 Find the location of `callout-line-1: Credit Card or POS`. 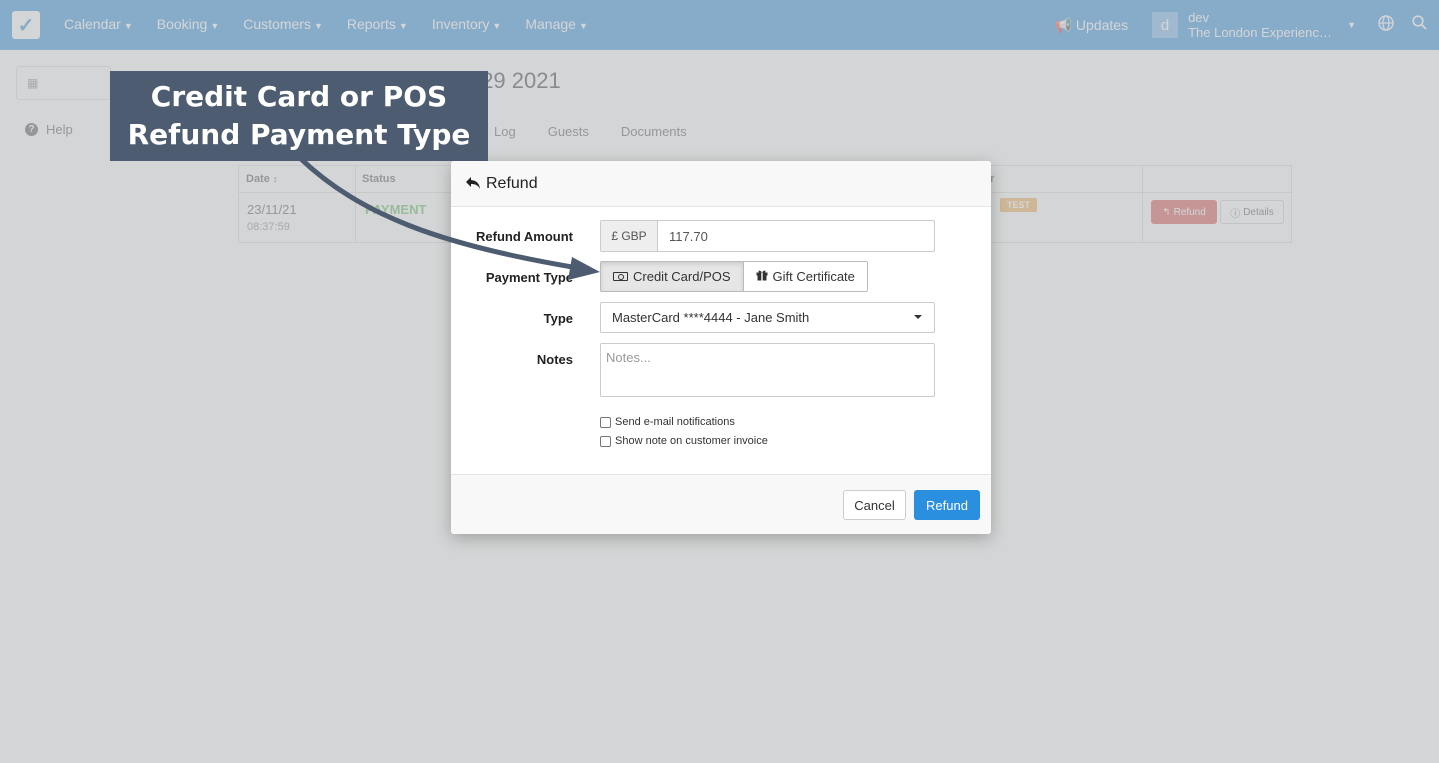

callout-line-1: Credit Card or POS is located at coordinates (299, 96).